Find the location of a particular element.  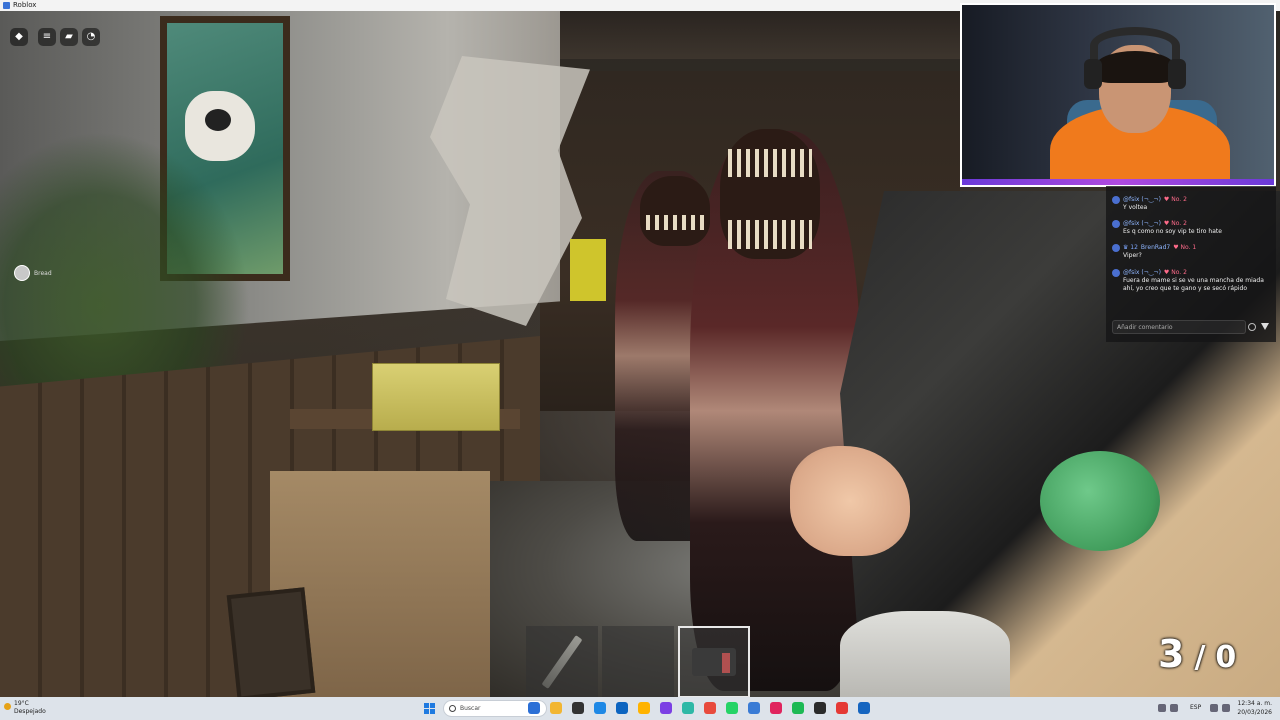

monster-head-front is located at coordinates (770, 194).